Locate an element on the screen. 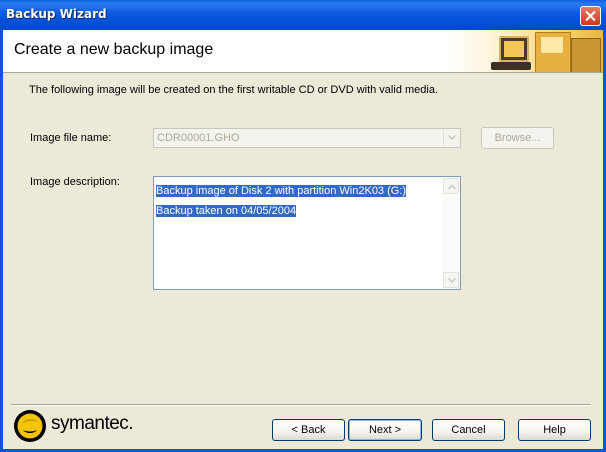  close-icon is located at coordinates (590, 16).